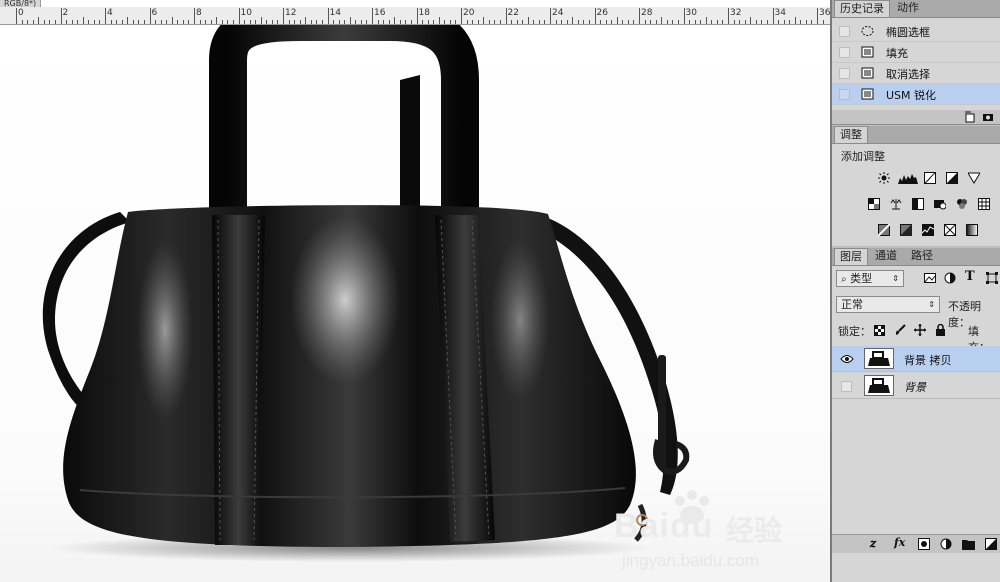 Image resolution: width=1000 pixels, height=582 pixels. What do you see at coordinates (896, 204) in the screenshot?
I see `color-balance-icon` at bounding box center [896, 204].